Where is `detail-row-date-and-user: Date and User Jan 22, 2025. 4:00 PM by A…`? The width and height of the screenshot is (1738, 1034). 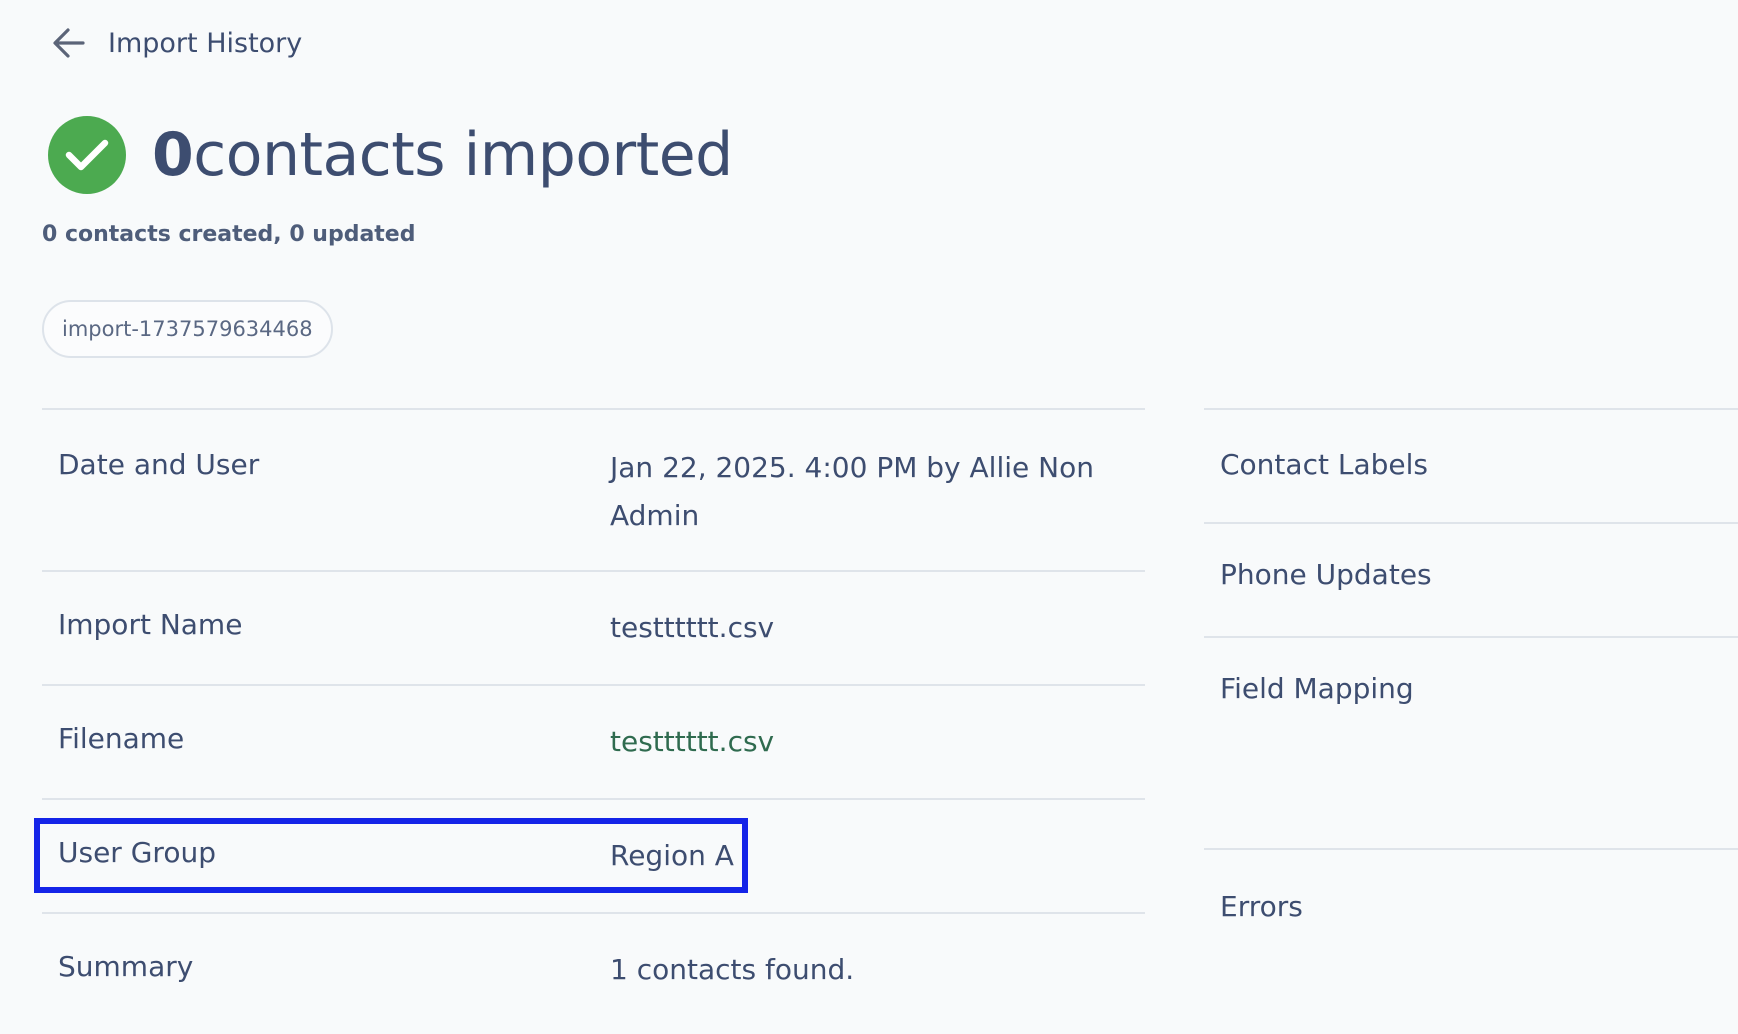
detail-row-date-and-user: Date and User Jan 22, 2025. 4:00 PM by A… is located at coordinates (593, 491).